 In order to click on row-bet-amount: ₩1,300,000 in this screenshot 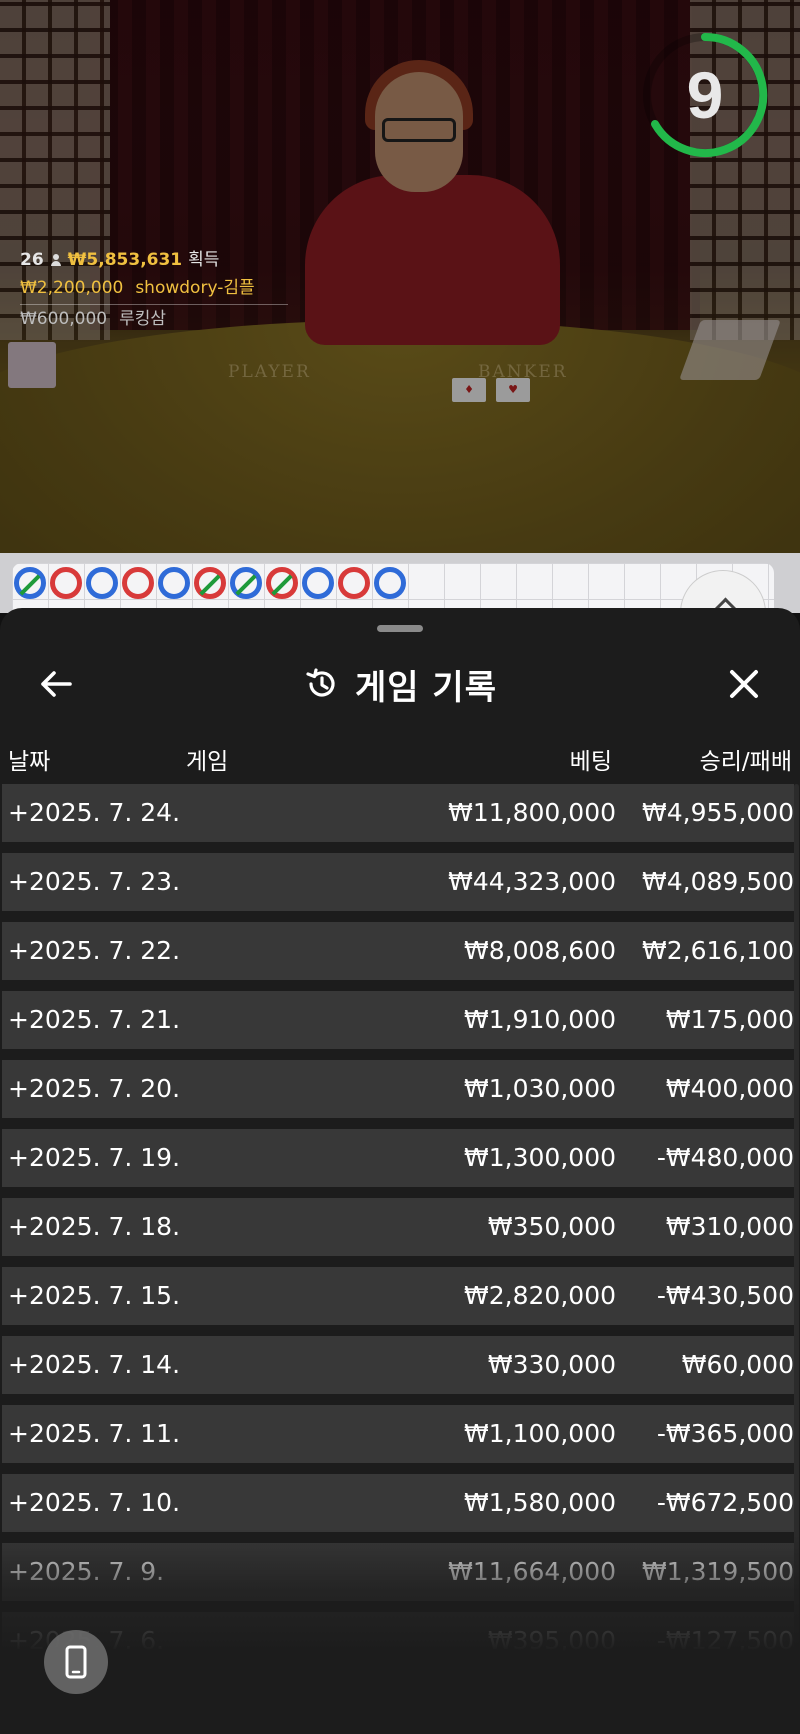, I will do `click(540, 1157)`.